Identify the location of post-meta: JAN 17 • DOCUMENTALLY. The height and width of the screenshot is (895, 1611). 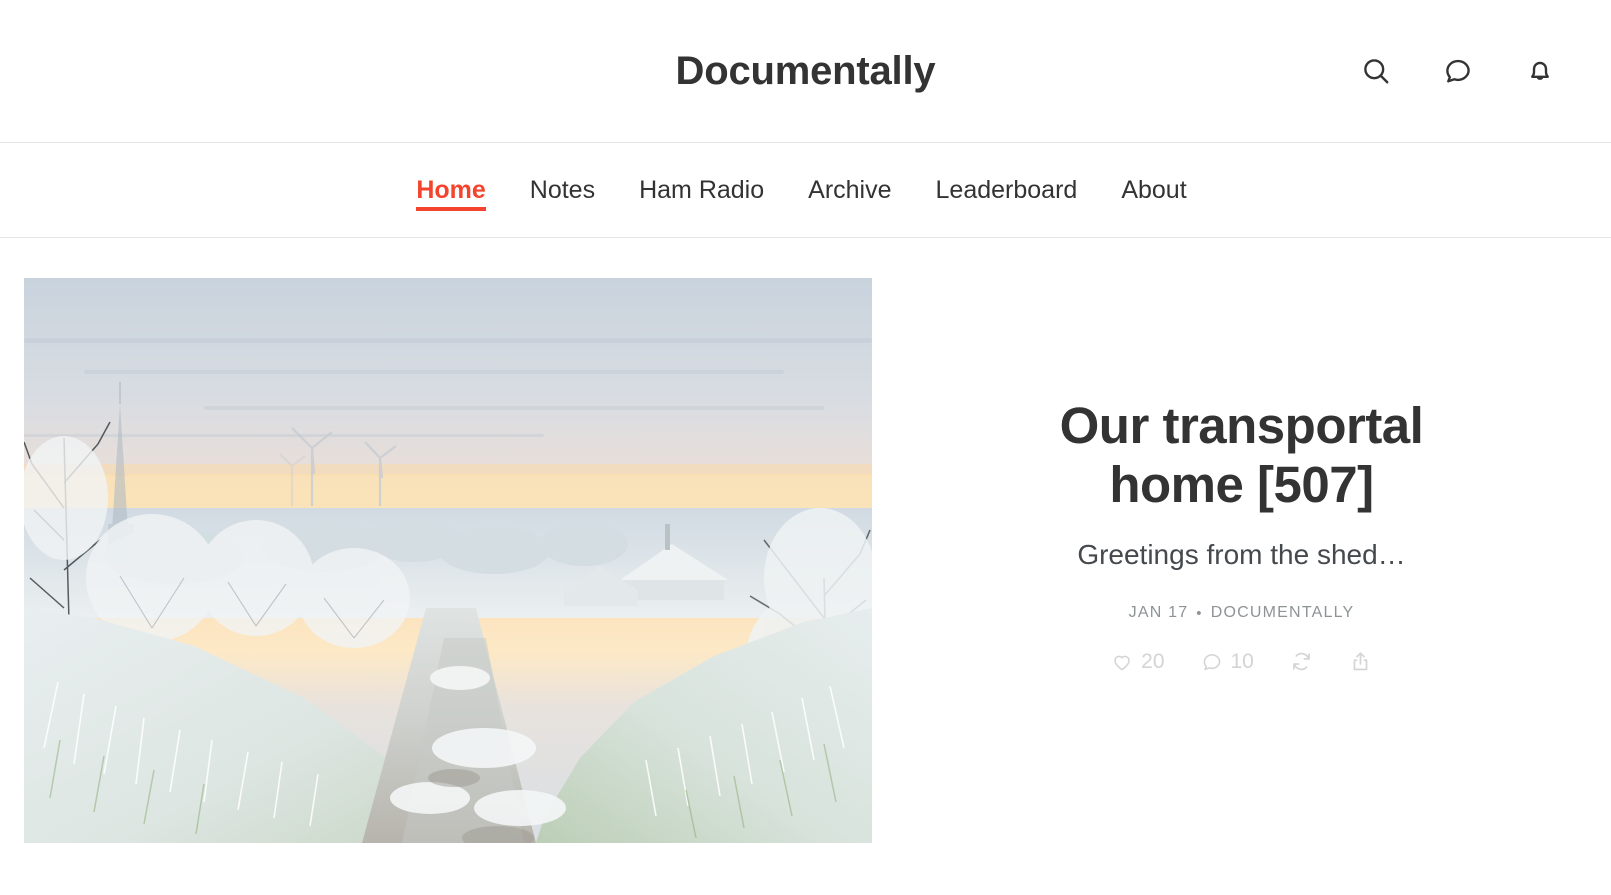
(1242, 613).